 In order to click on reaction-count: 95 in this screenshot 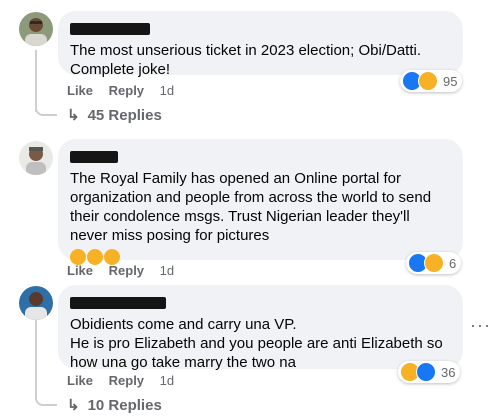, I will do `click(450, 81)`.